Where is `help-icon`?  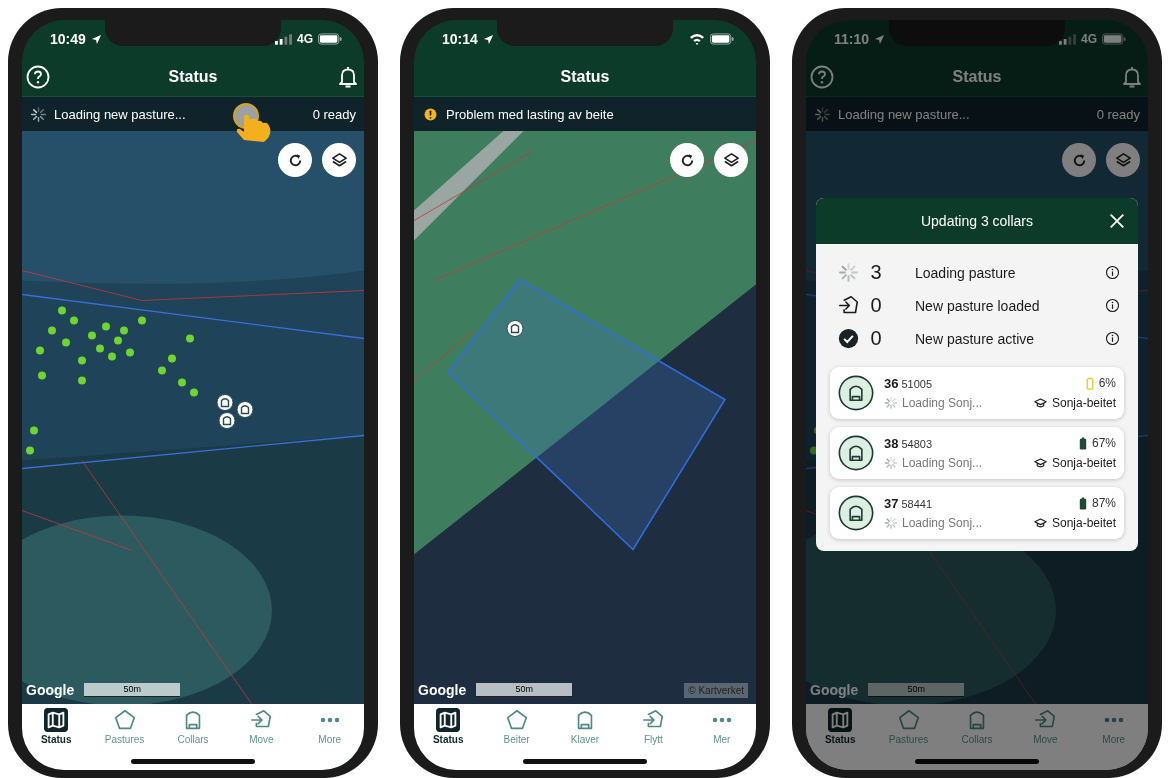 help-icon is located at coordinates (38, 77).